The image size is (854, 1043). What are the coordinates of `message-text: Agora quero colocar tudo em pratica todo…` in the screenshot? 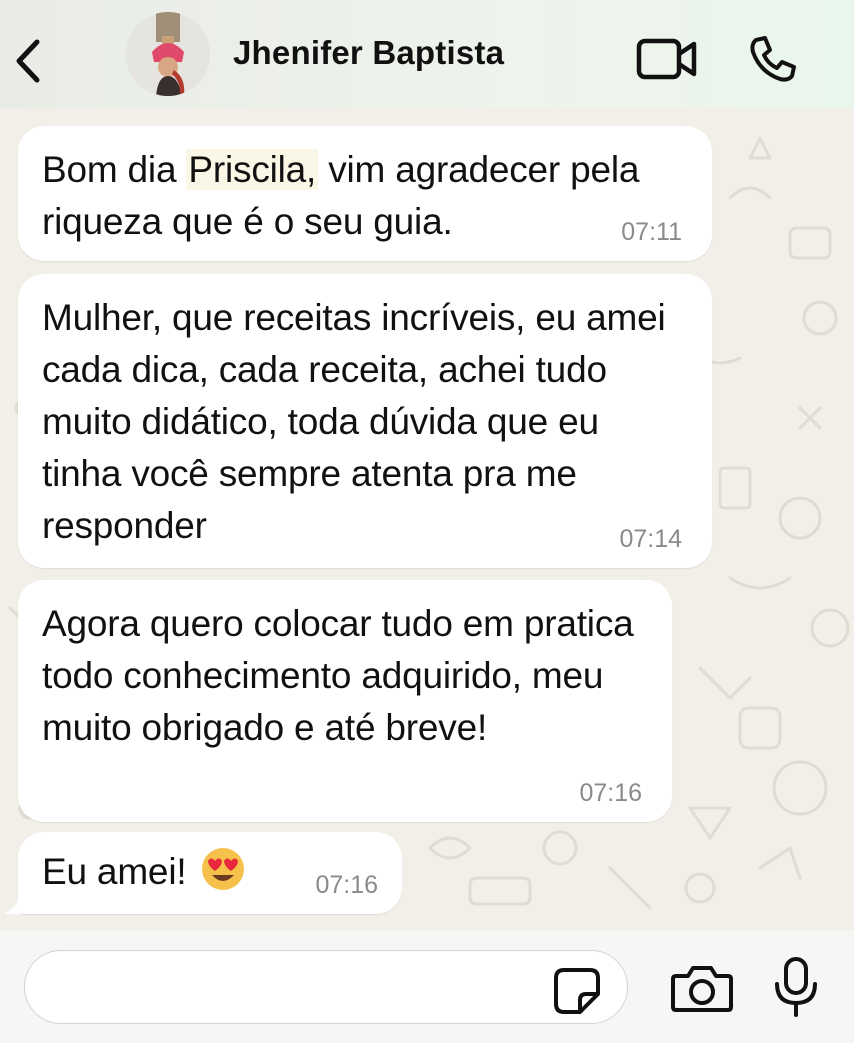 It's located at (338, 675).